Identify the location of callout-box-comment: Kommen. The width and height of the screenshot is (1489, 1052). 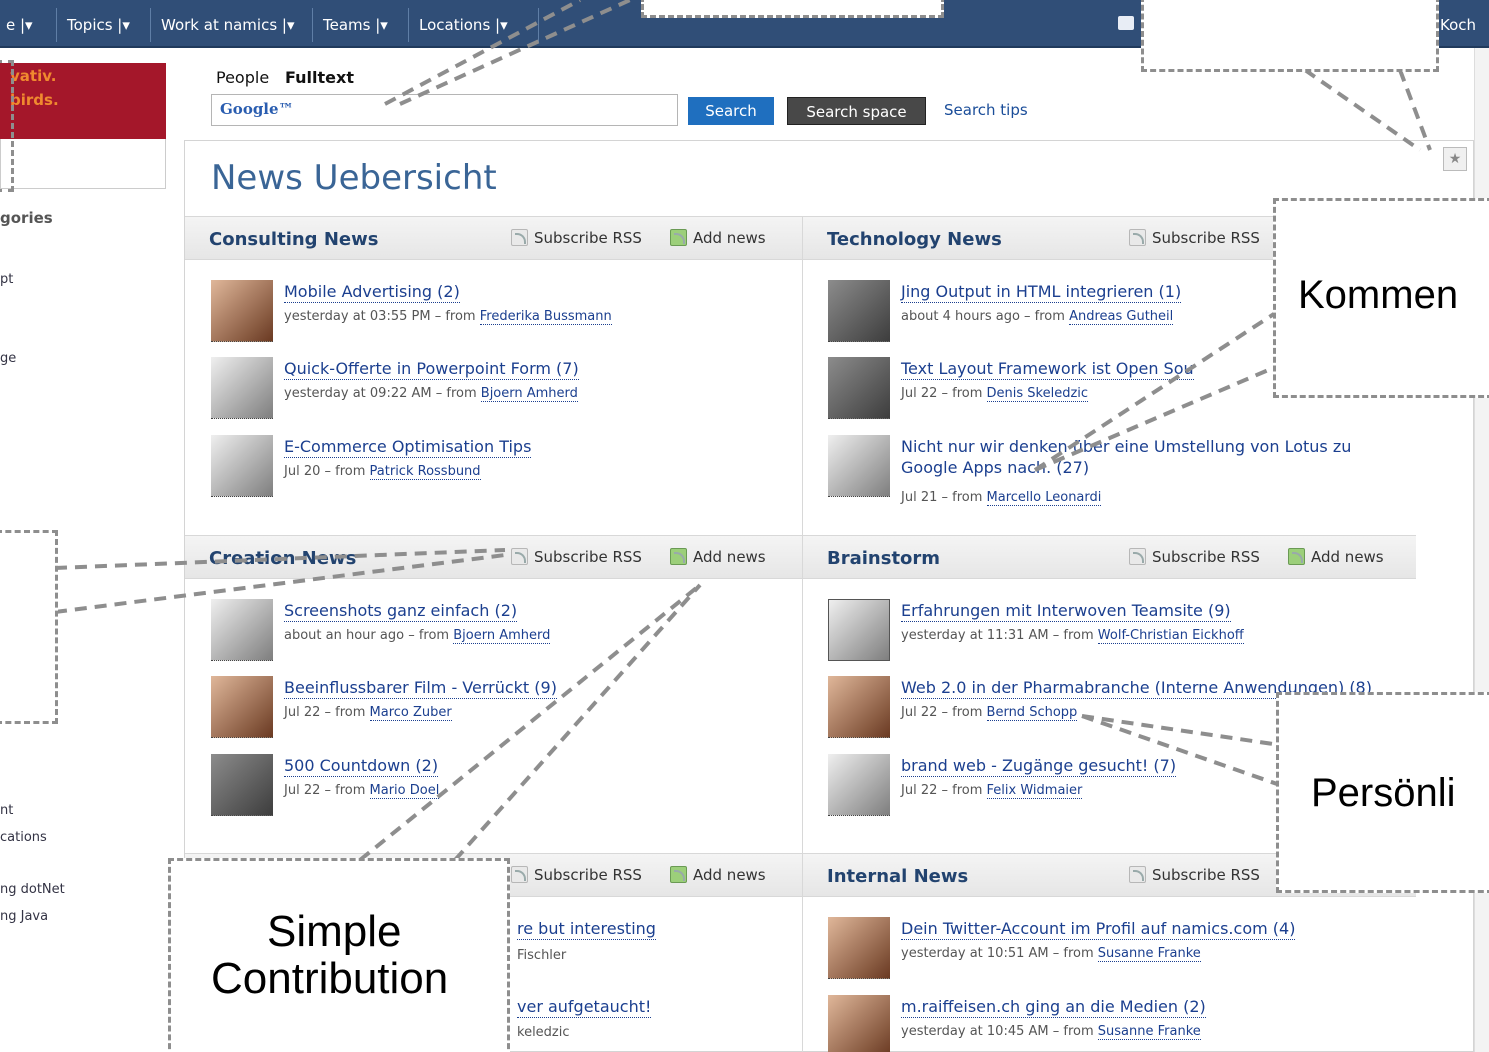
(1381, 298).